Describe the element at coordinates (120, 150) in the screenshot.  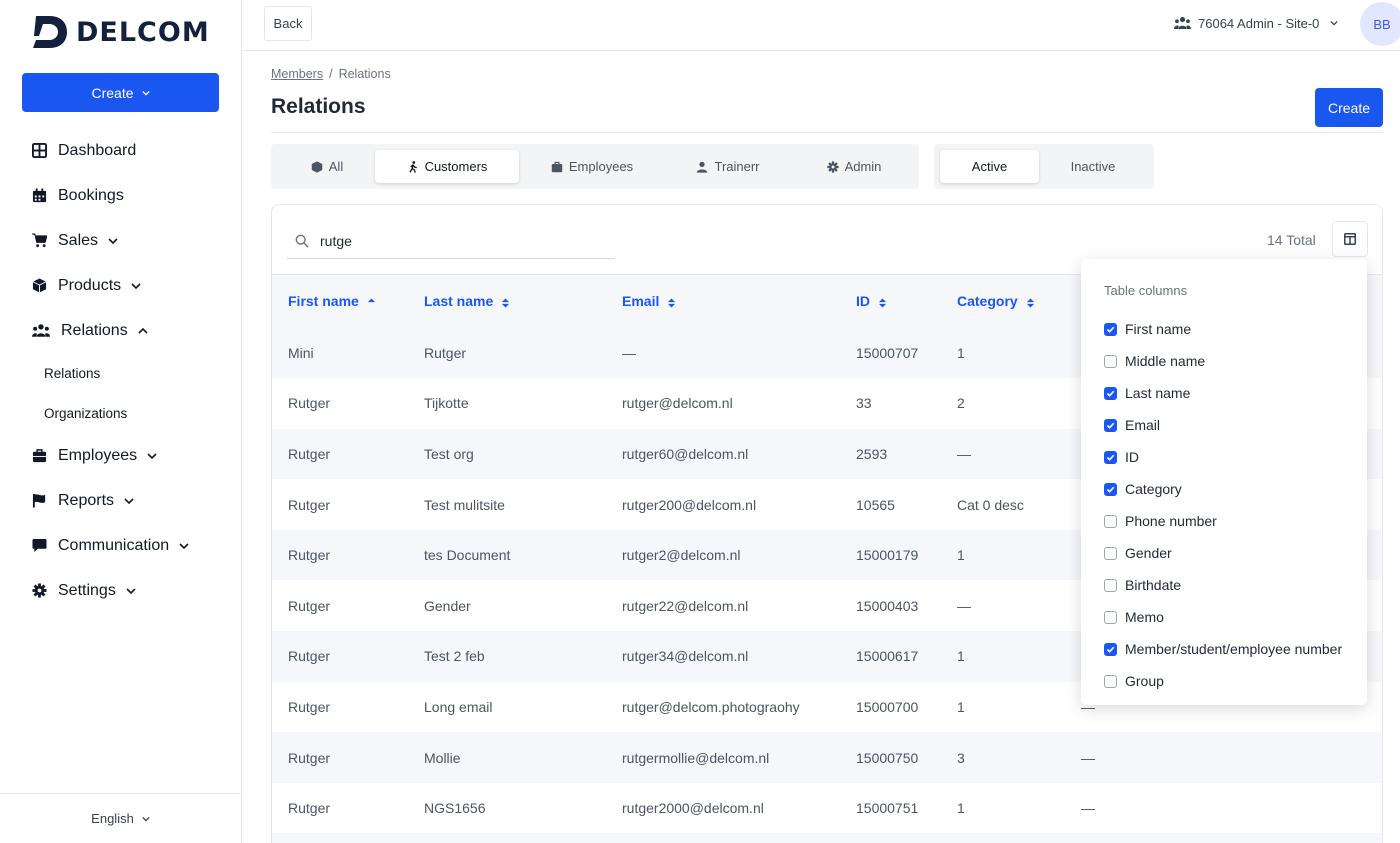
I see `sidebar-item-dashboard: Dashboard` at that location.